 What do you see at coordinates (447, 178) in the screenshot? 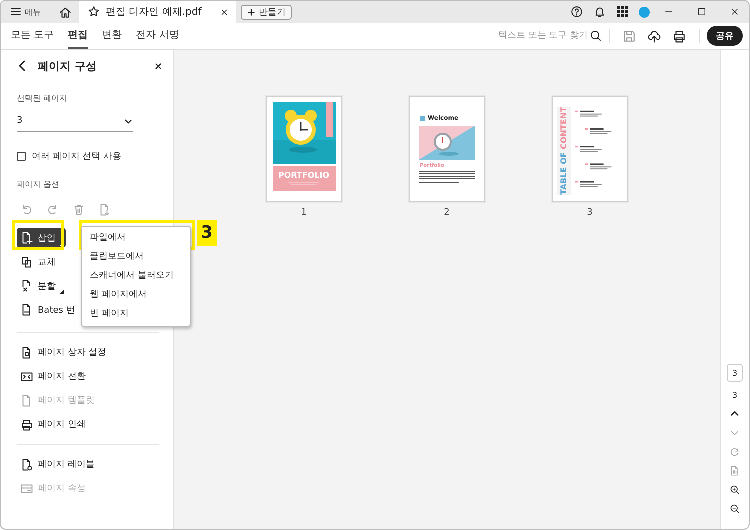
I see `text-lines-drawing` at bounding box center [447, 178].